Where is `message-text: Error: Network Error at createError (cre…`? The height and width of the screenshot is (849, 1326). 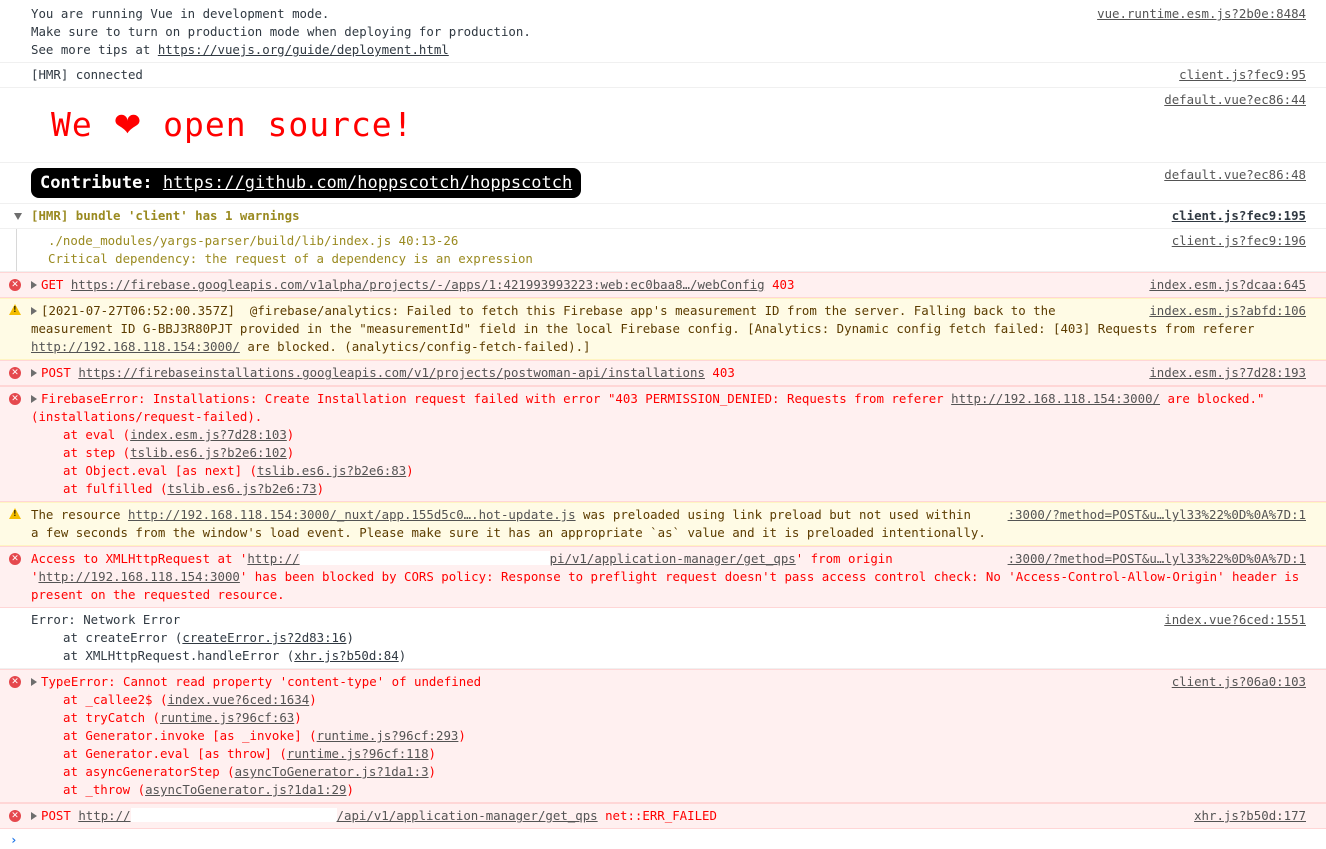
message-text: Error: Network Error at createError (cre… is located at coordinates (668, 638).